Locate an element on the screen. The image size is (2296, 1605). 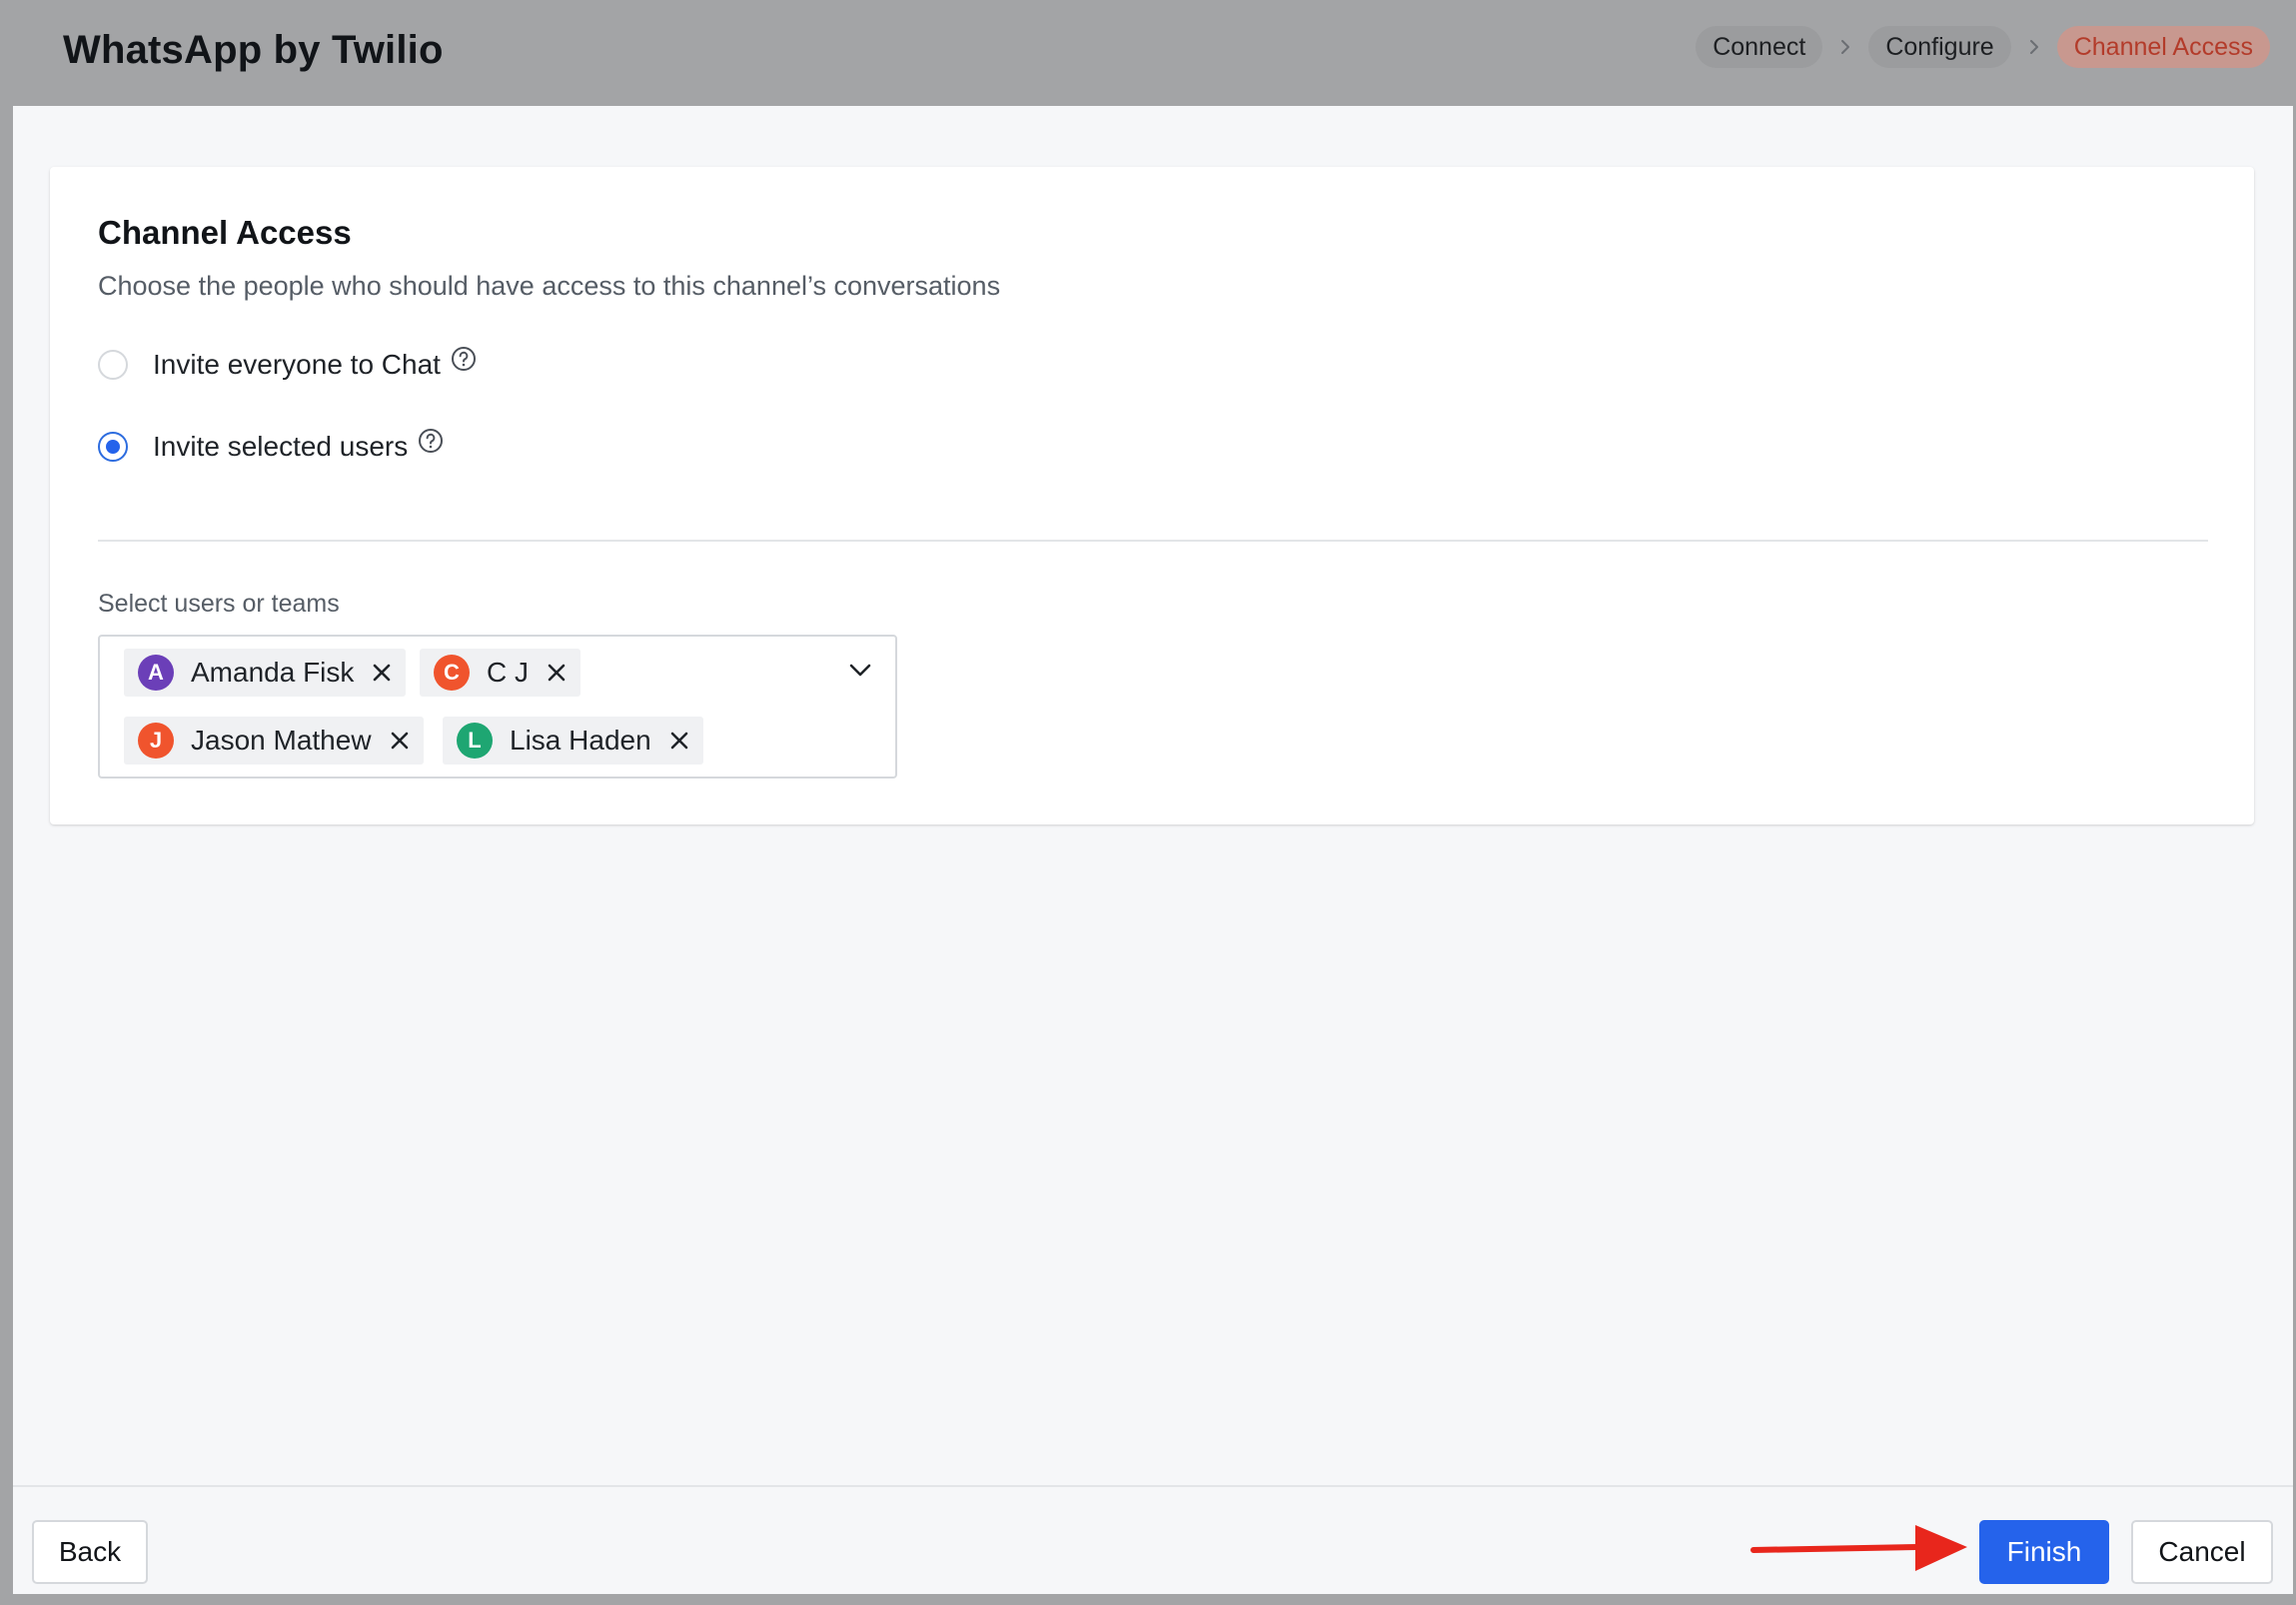
chip-name: Jason Mathew is located at coordinates (281, 740).